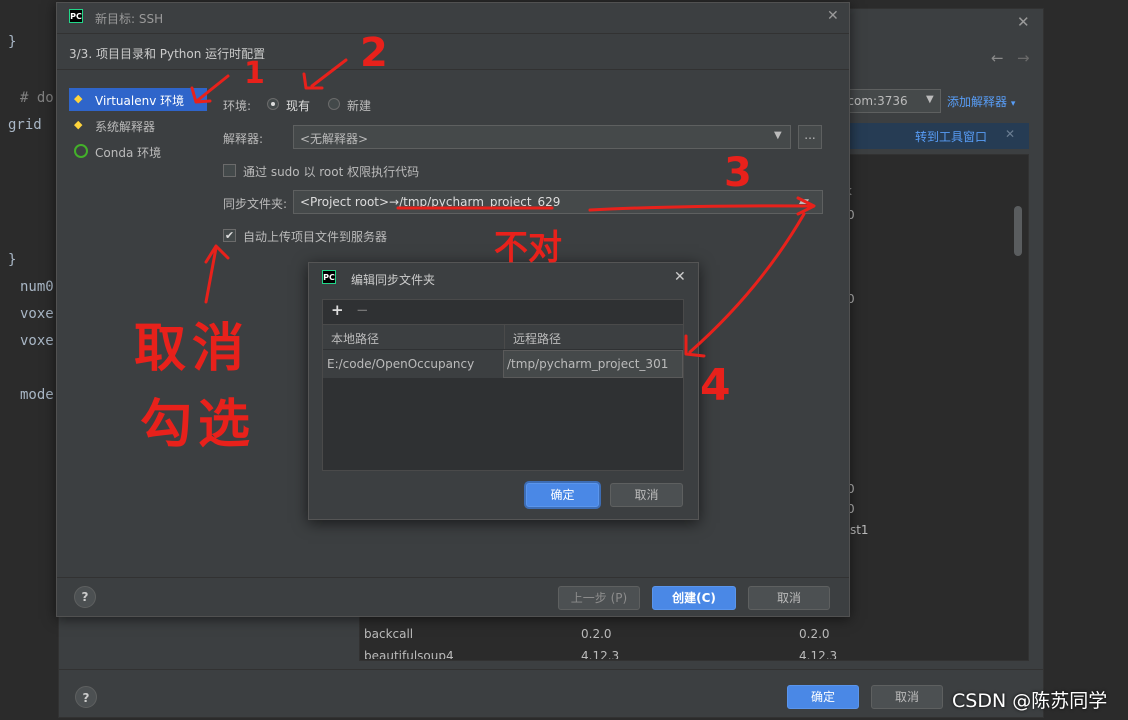 The image size is (1128, 720). Describe the element at coordinates (738, 173) in the screenshot. I see `annotation-number-3: 3` at that location.